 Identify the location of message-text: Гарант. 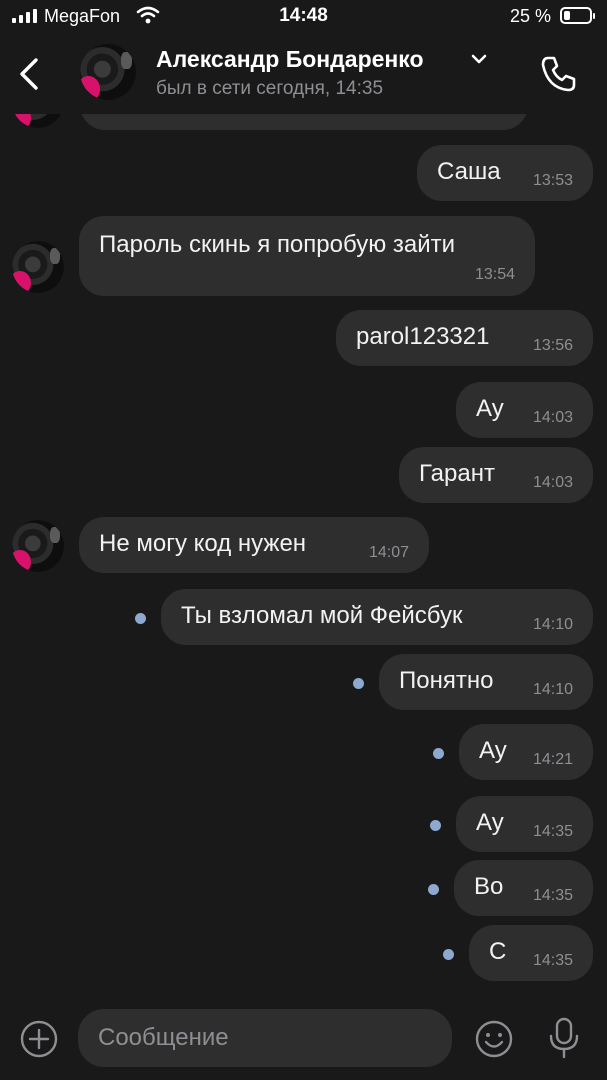
(457, 473).